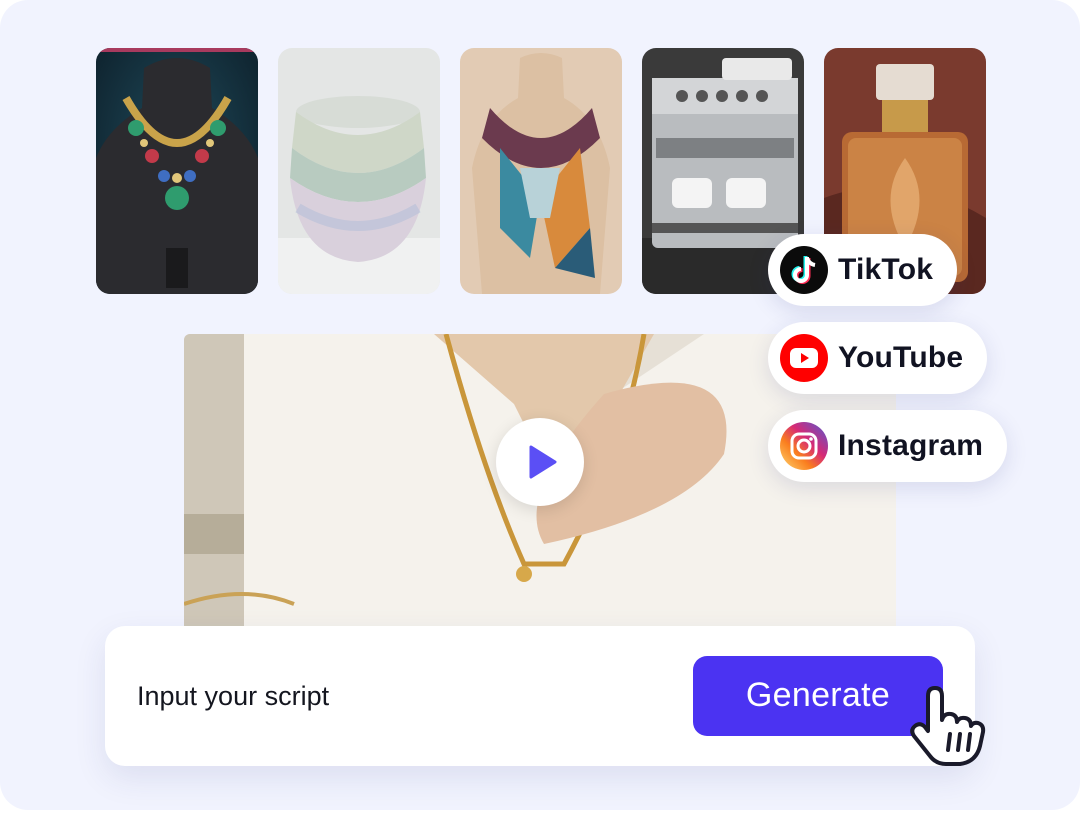 This screenshot has height=818, width=1080. Describe the element at coordinates (397, 696) in the screenshot. I see `script-input` at that location.